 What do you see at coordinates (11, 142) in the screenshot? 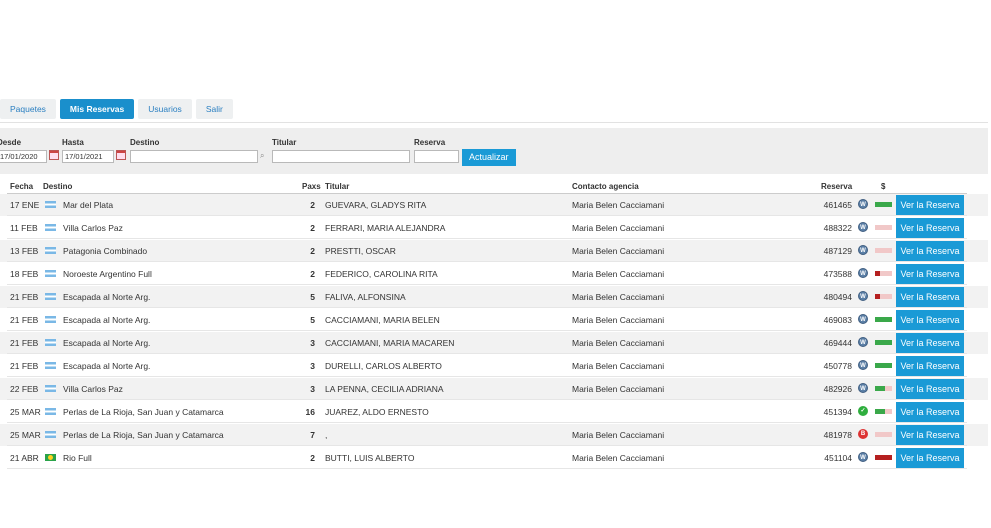
I see `desde-label: Desde` at bounding box center [11, 142].